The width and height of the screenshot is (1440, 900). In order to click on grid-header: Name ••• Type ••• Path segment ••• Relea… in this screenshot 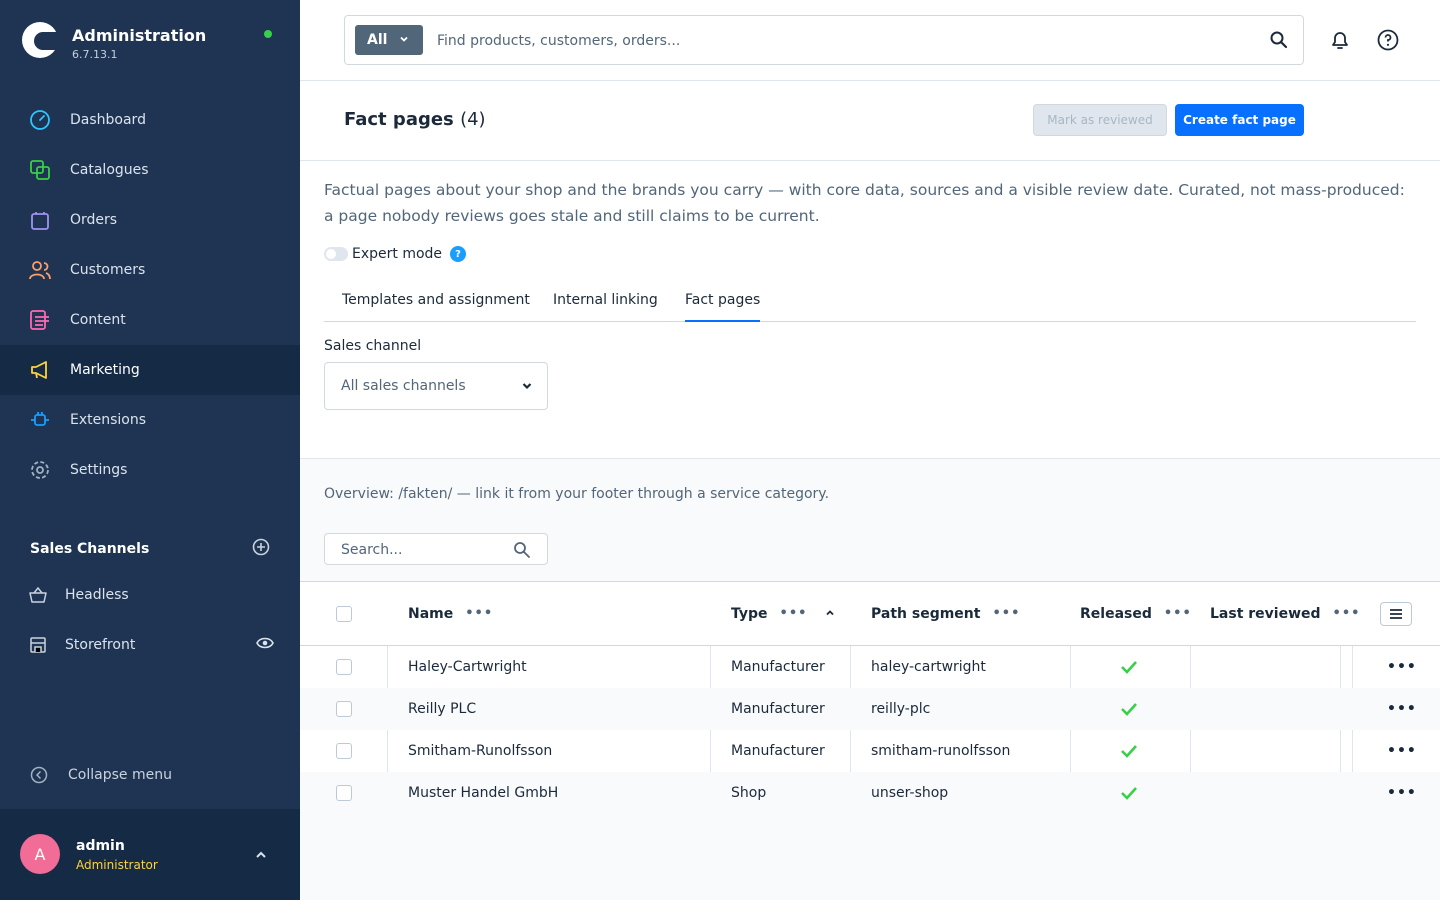, I will do `click(870, 614)`.